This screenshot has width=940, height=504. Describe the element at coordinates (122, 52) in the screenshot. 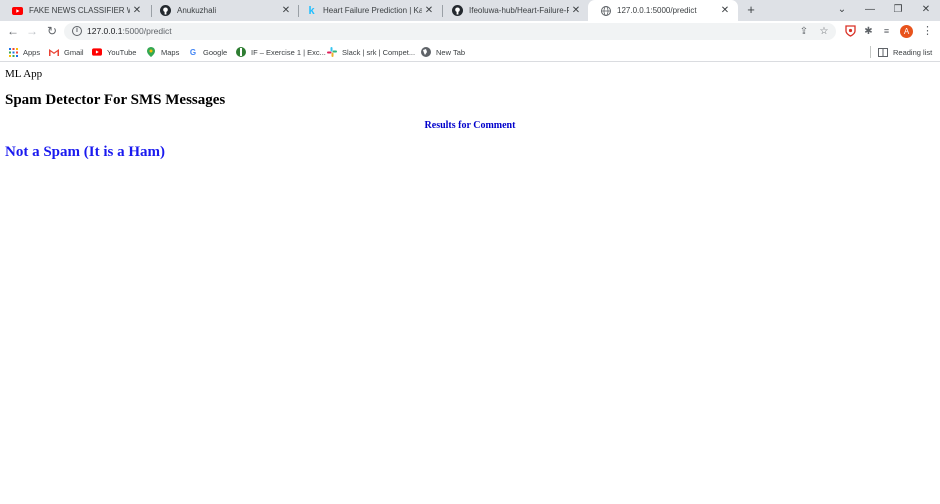

I see `bookmark-label: YouTube` at that location.